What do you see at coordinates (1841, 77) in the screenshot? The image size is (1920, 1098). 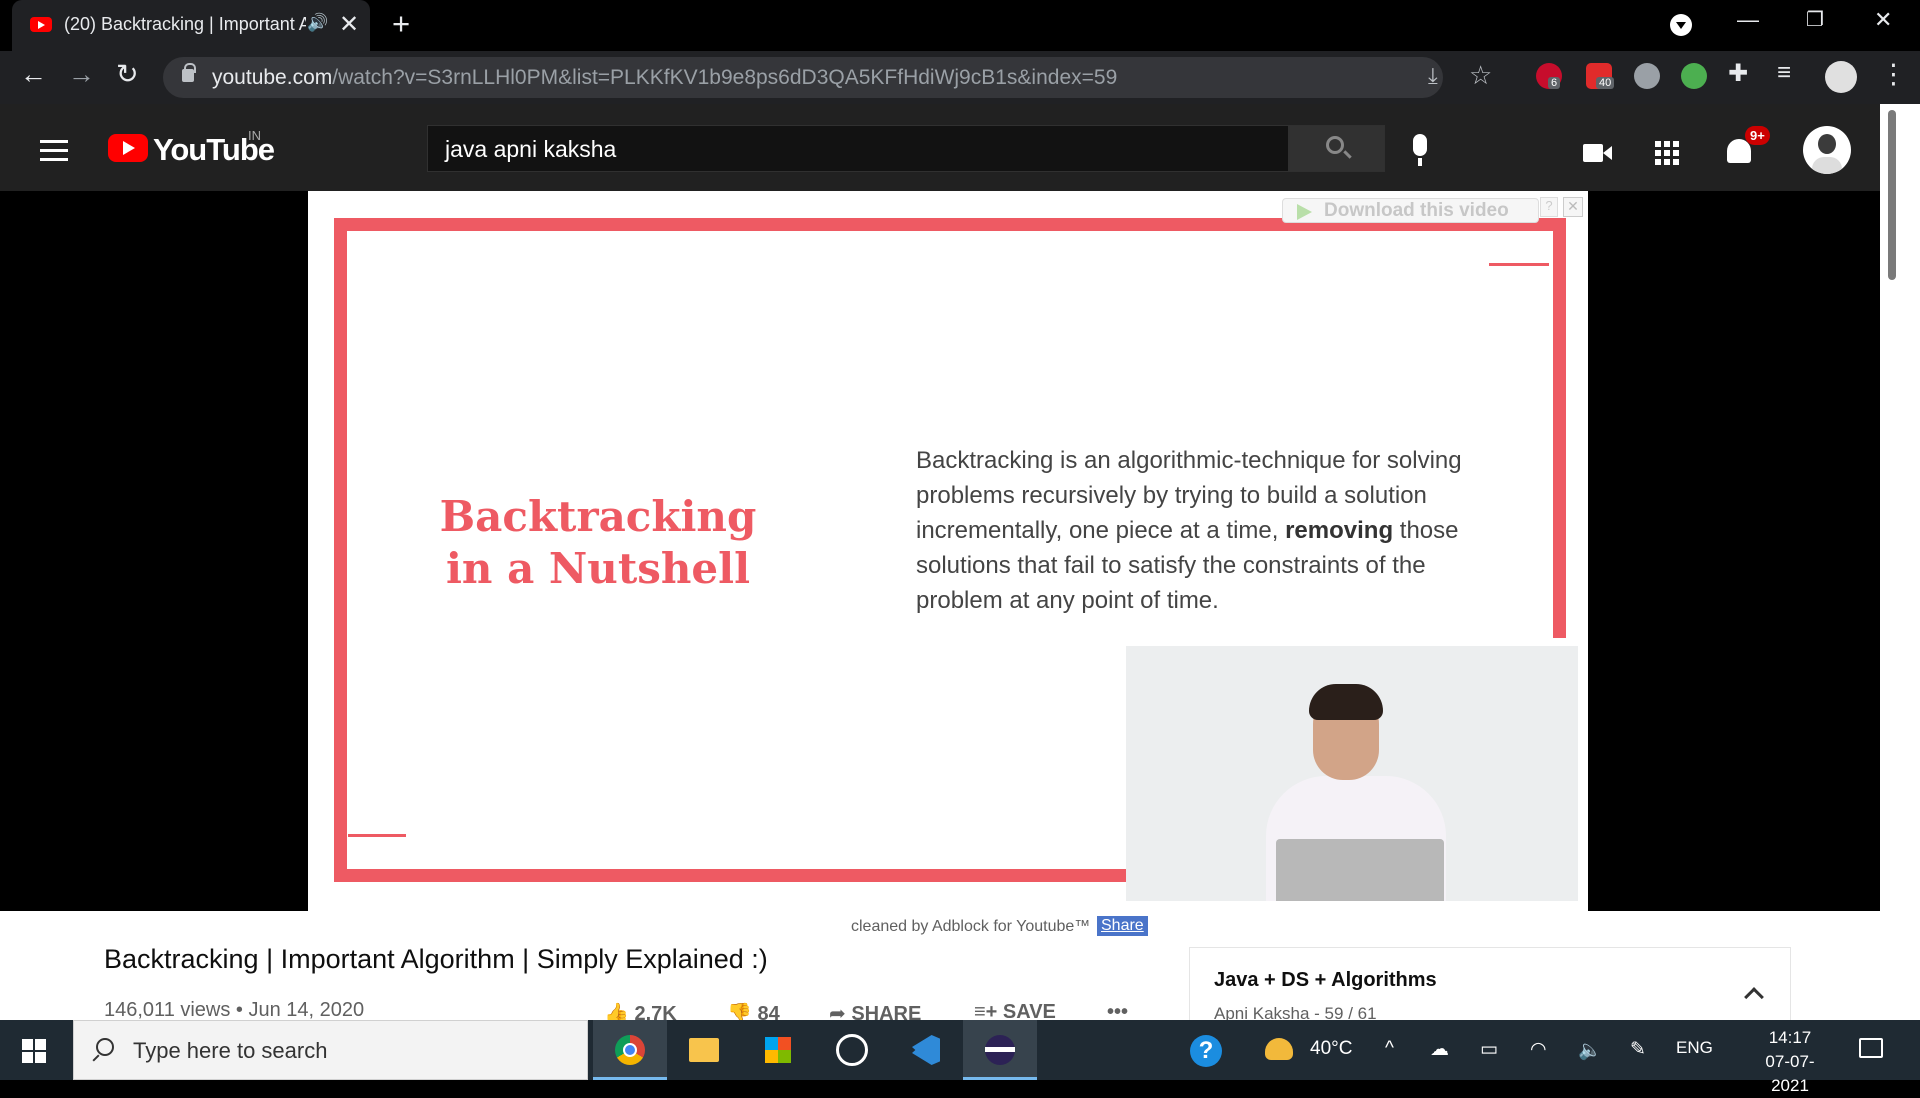 I see `profile-avatar` at bounding box center [1841, 77].